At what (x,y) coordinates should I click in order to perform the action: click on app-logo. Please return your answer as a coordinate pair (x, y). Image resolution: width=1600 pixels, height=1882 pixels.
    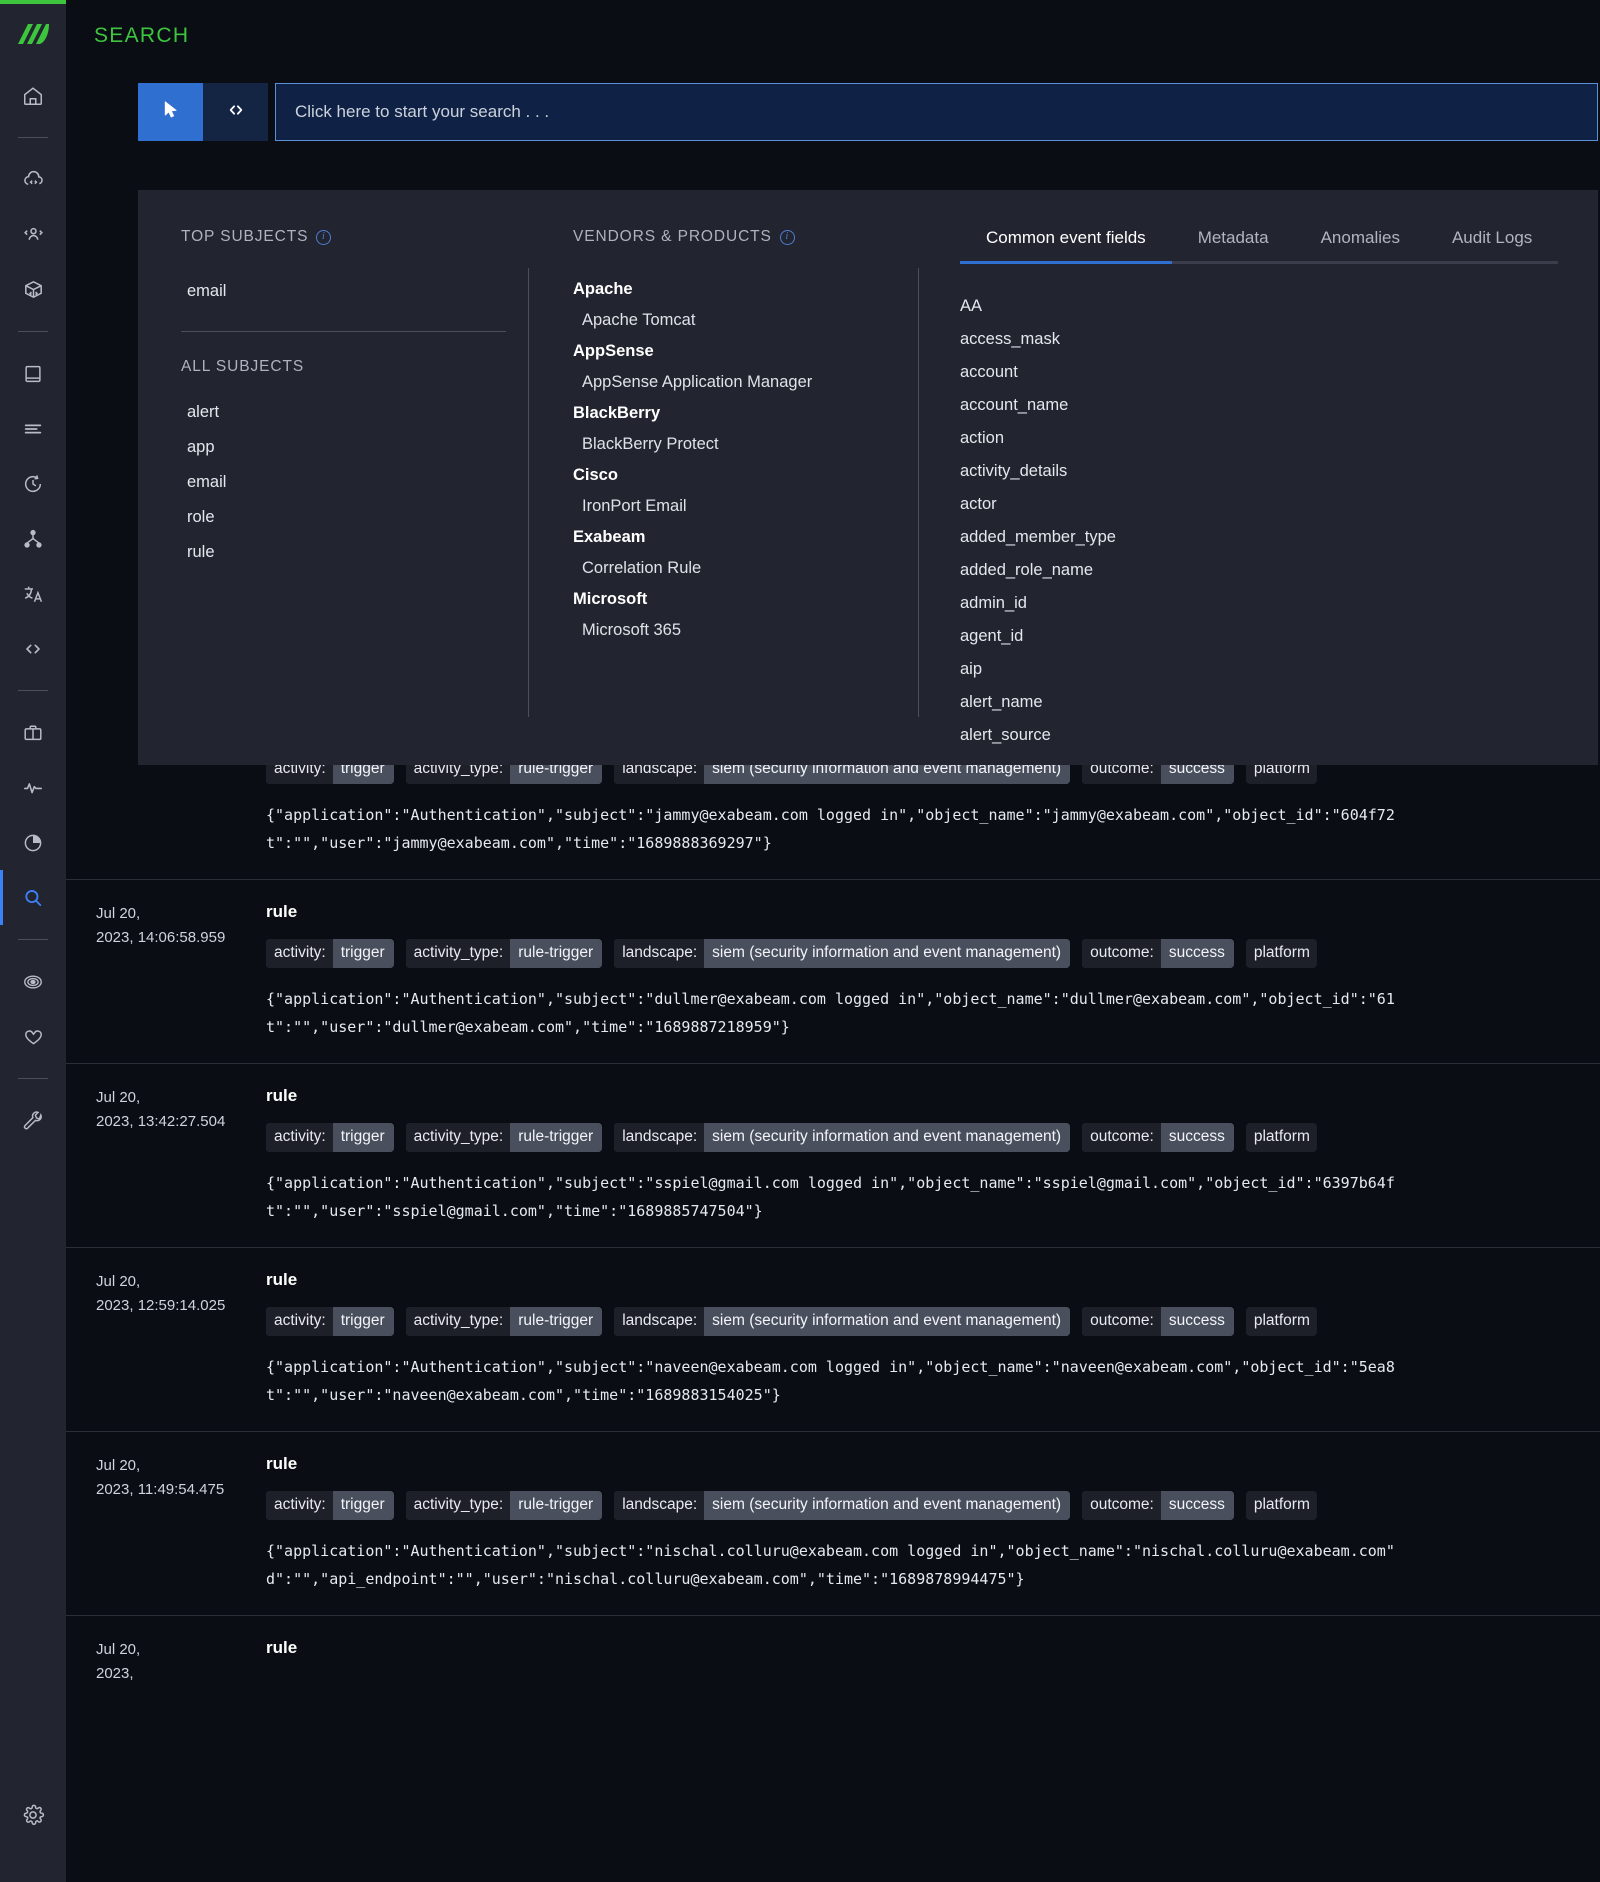
    Looking at the image, I should click on (33, 34).